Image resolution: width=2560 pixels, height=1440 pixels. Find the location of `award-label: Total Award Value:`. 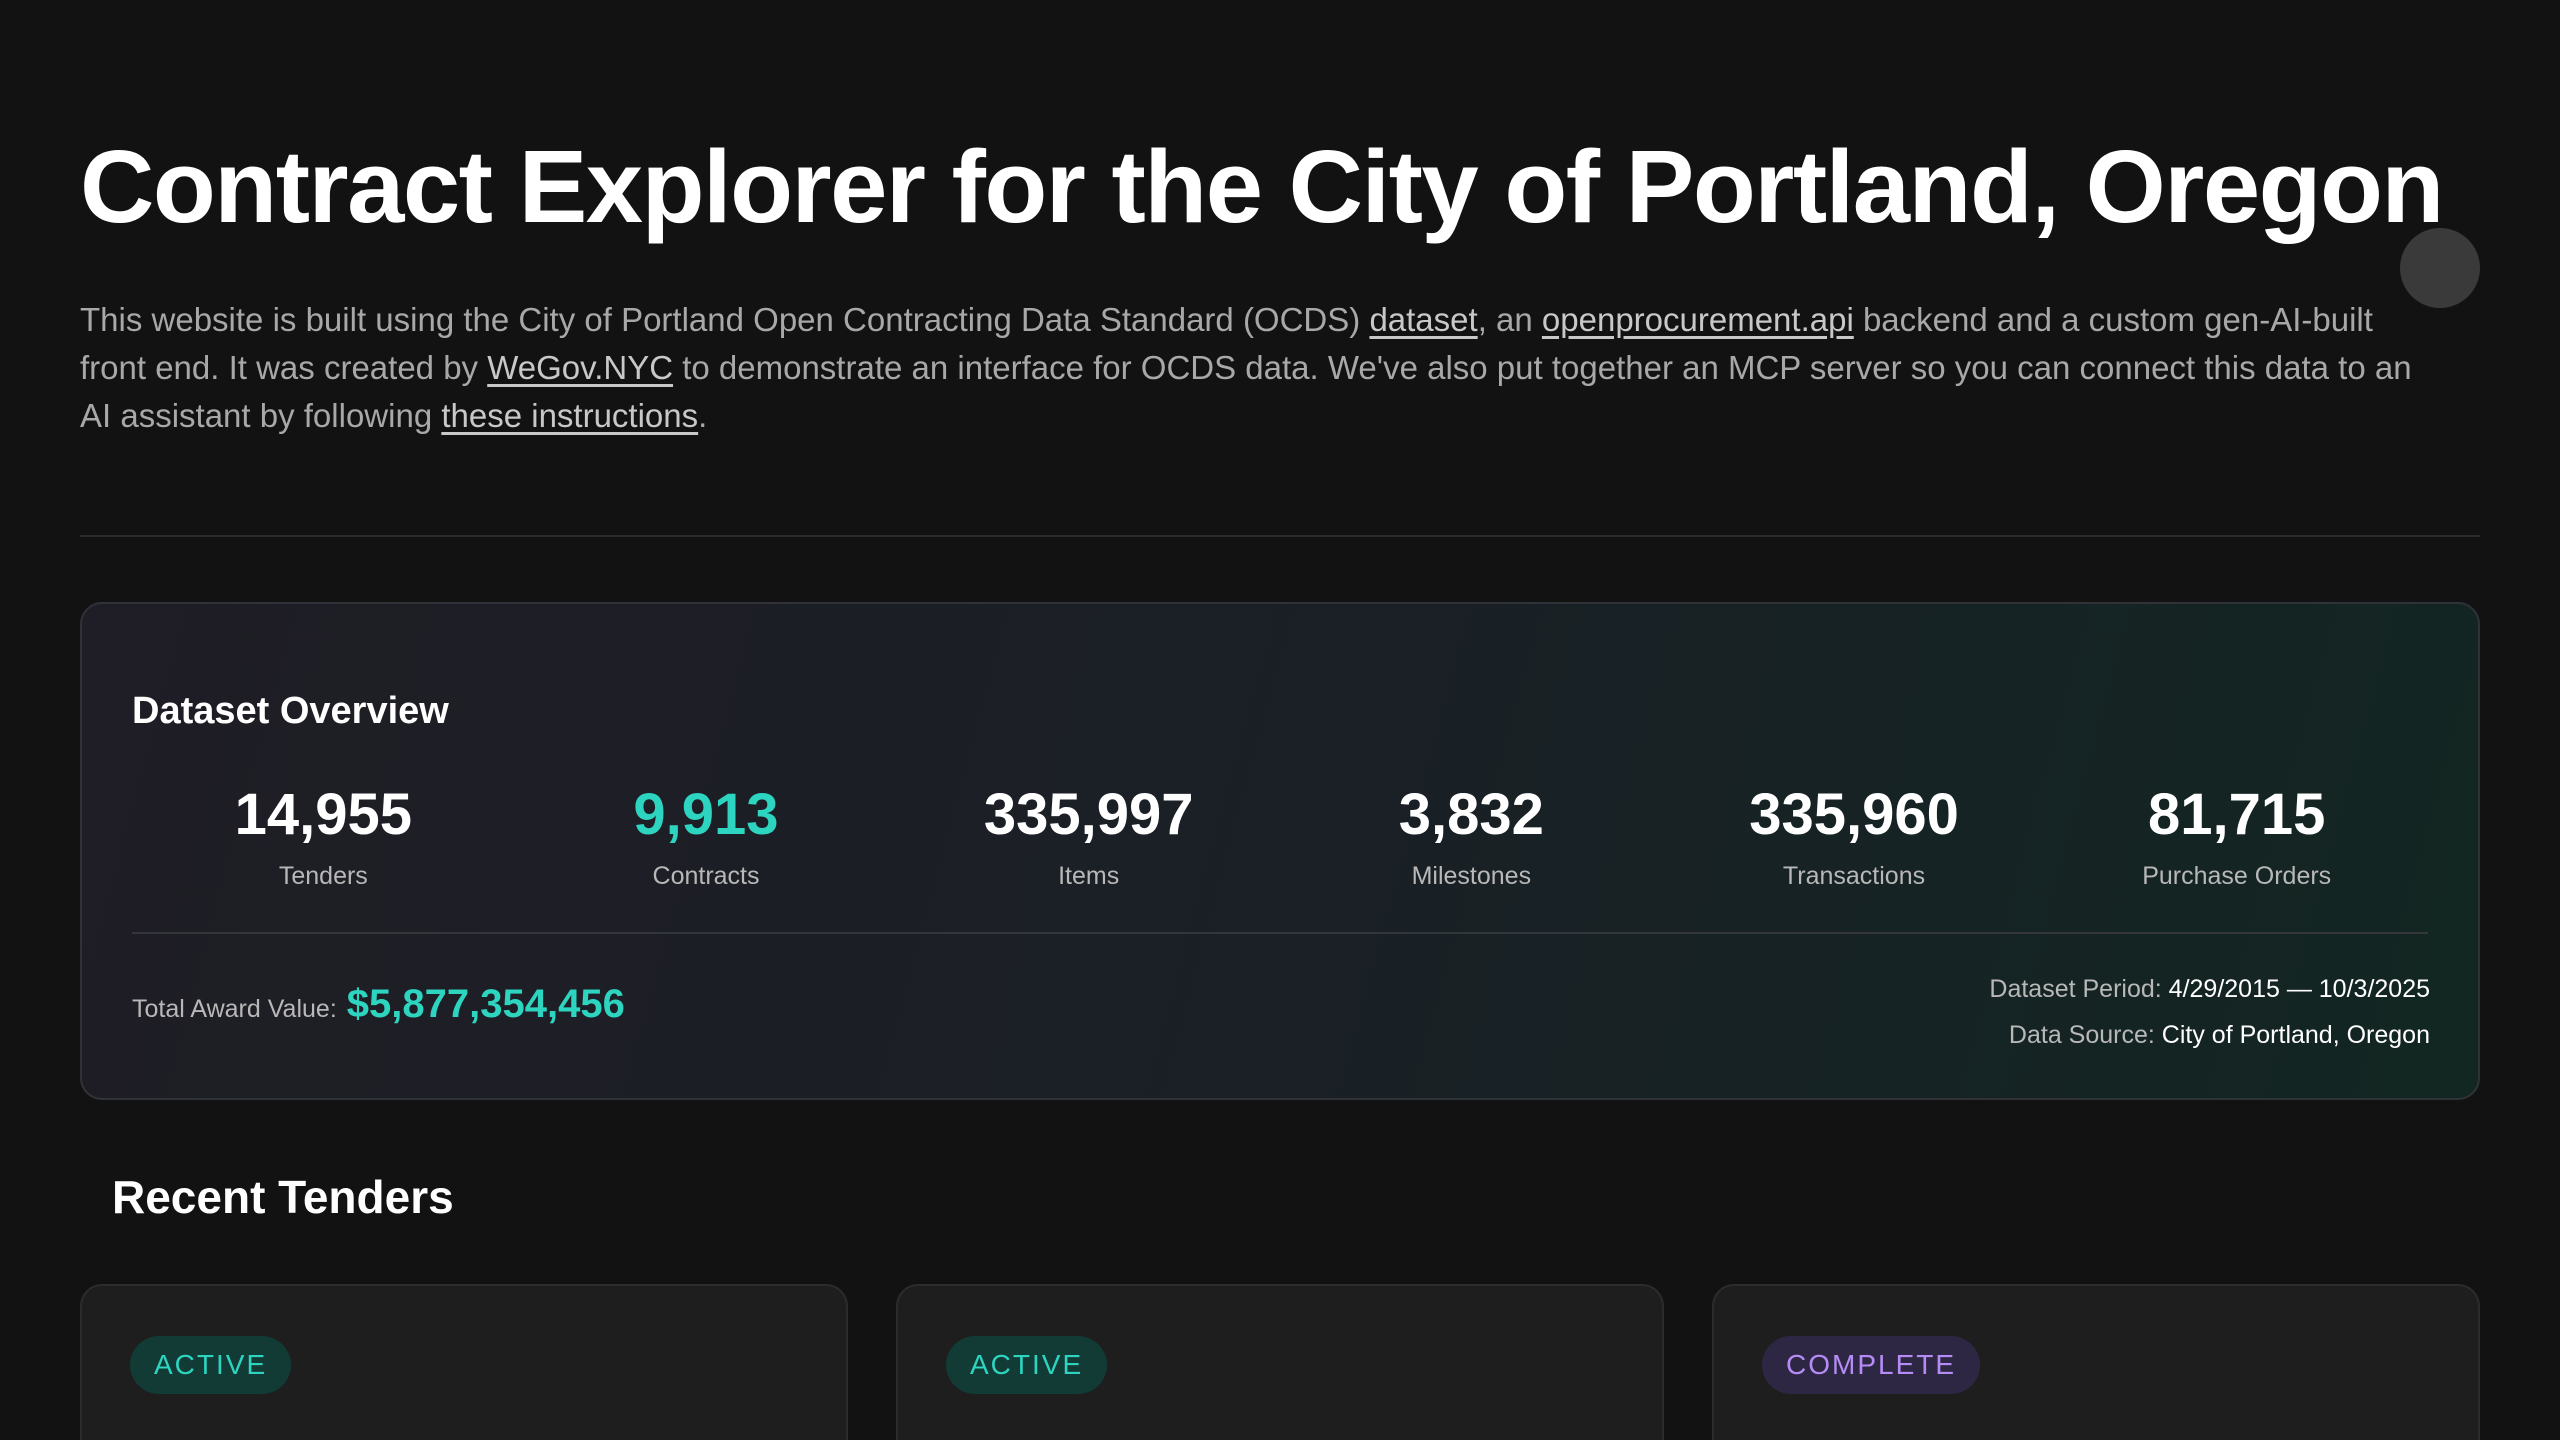

award-label: Total Award Value: is located at coordinates (234, 1009).